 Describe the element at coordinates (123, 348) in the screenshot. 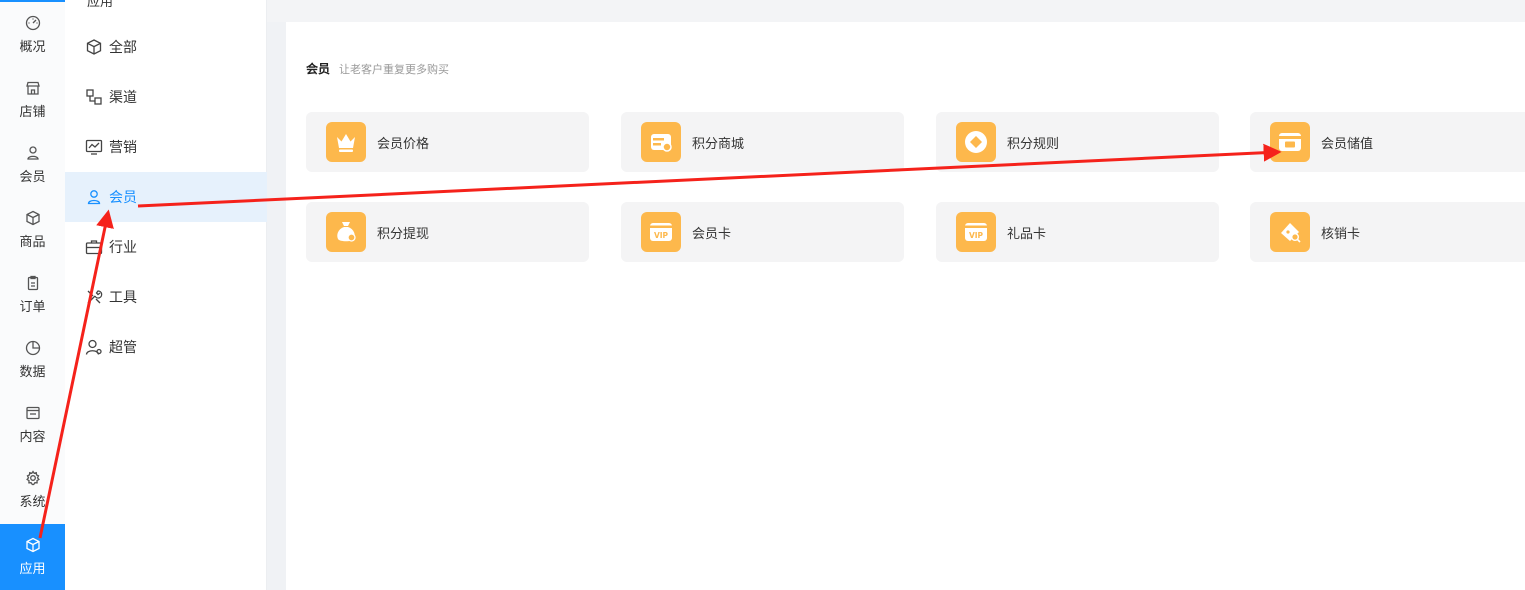

I see `submenu-label: 超管` at that location.